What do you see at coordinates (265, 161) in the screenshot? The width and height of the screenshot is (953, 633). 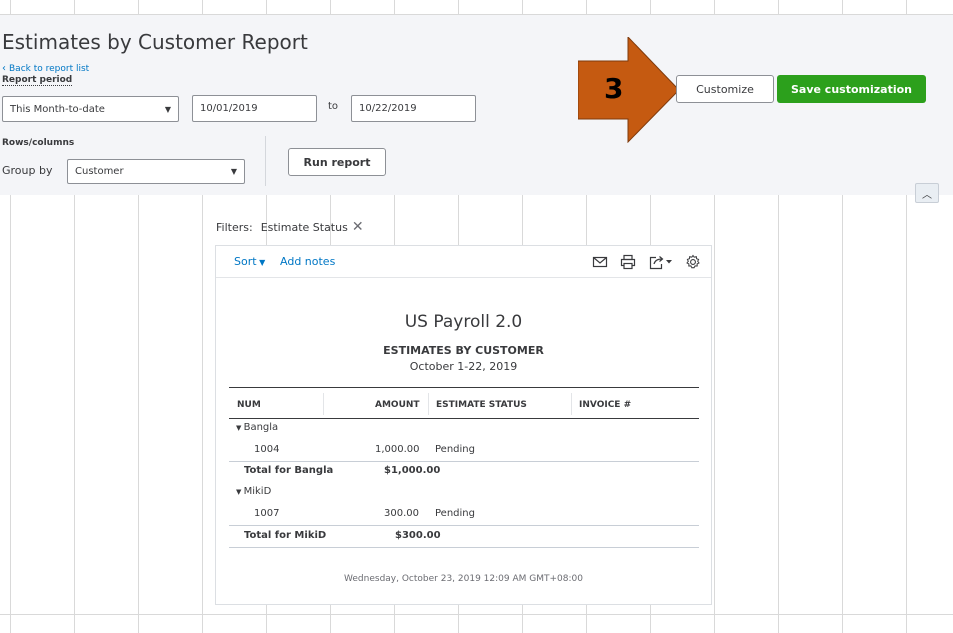 I see `header-divider` at bounding box center [265, 161].